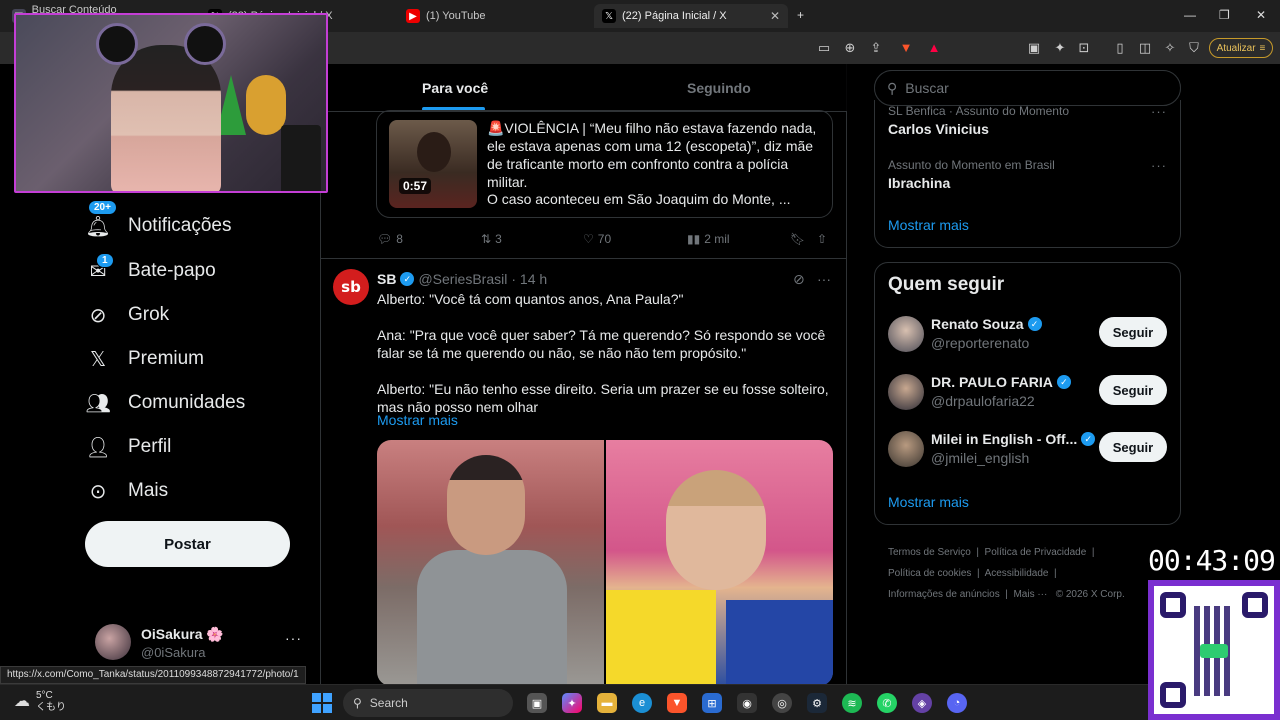 The image size is (1280, 720). Describe the element at coordinates (1036, 552) in the screenshot. I see `footer-link: Política de Privacidade` at that location.